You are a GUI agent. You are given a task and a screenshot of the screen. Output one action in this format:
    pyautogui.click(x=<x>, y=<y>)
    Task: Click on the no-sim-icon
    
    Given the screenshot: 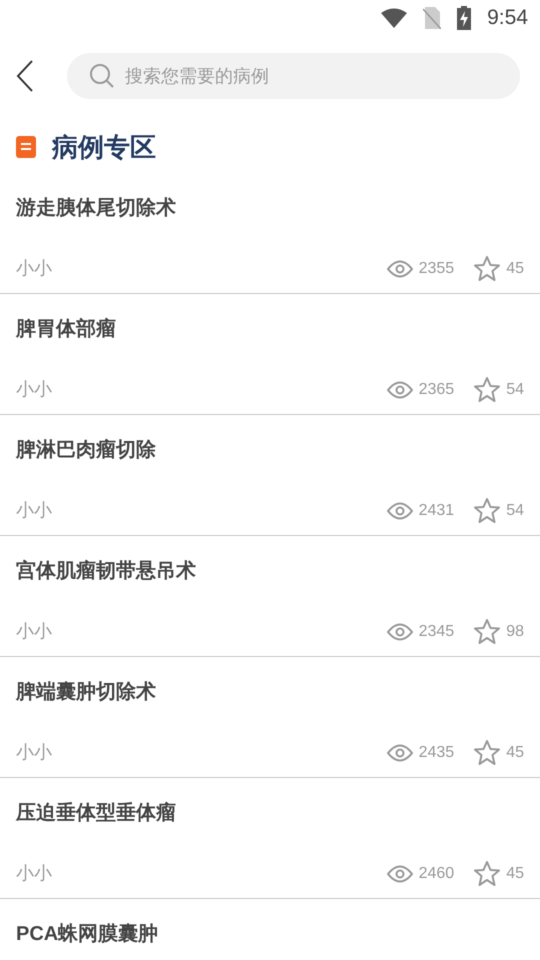 What is the action you would take?
    pyautogui.click(x=432, y=18)
    